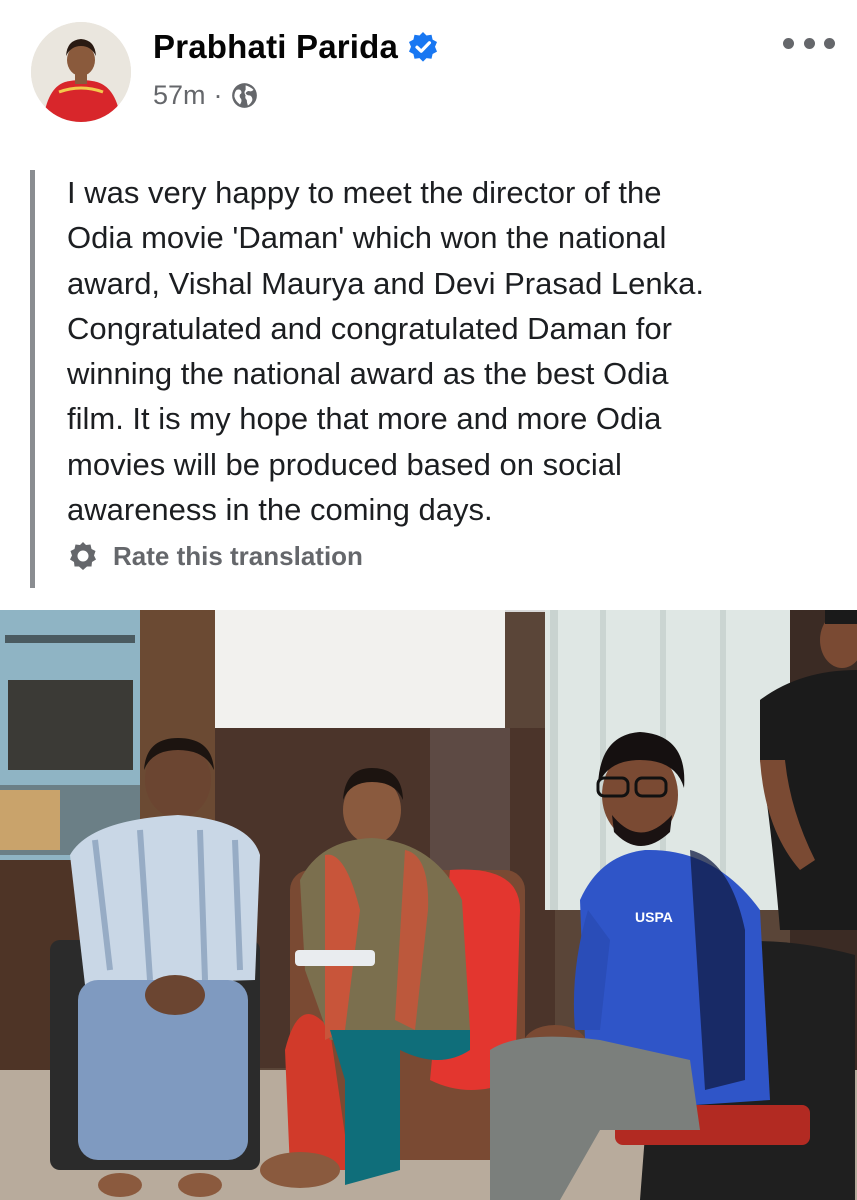 The width and height of the screenshot is (857, 1200). Describe the element at coordinates (280, 510) in the screenshot. I see `post-text-line: awareness in the coming days.` at that location.